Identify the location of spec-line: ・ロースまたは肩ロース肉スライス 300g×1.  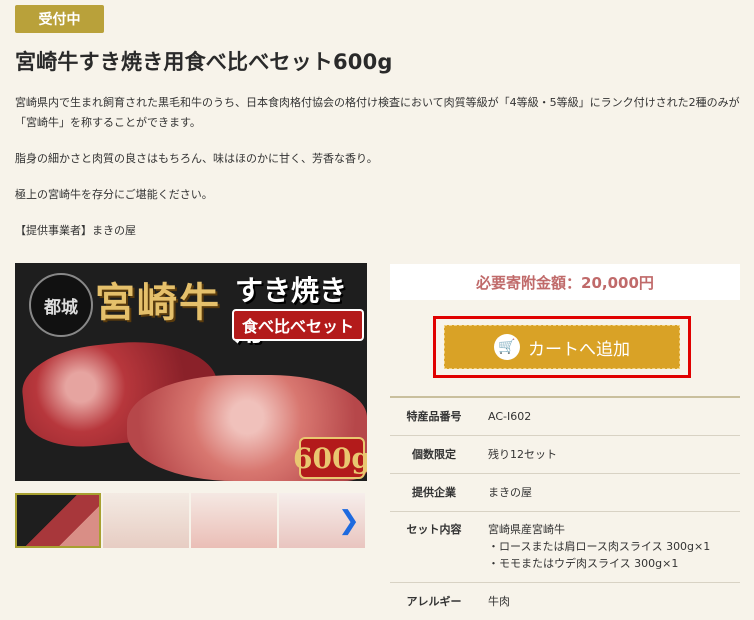
(609, 546).